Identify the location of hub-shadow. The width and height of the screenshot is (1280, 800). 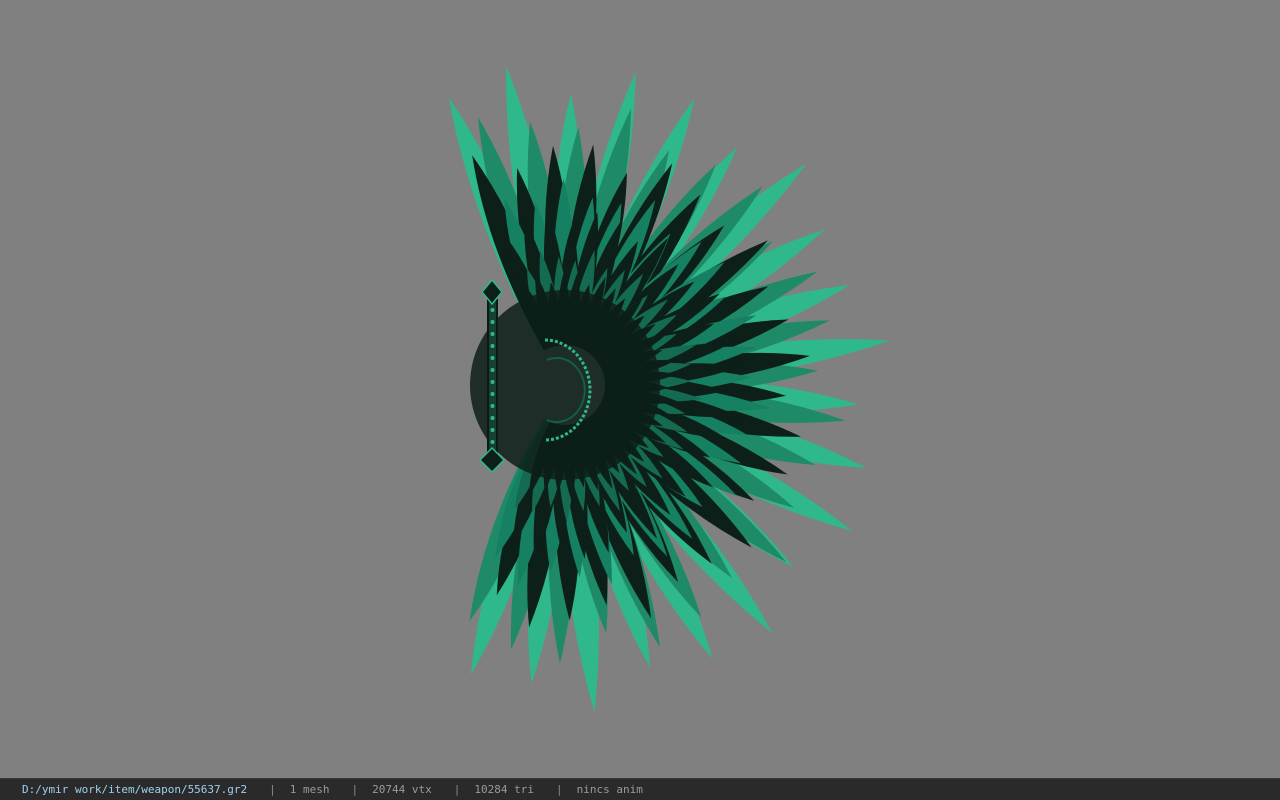
(565, 385).